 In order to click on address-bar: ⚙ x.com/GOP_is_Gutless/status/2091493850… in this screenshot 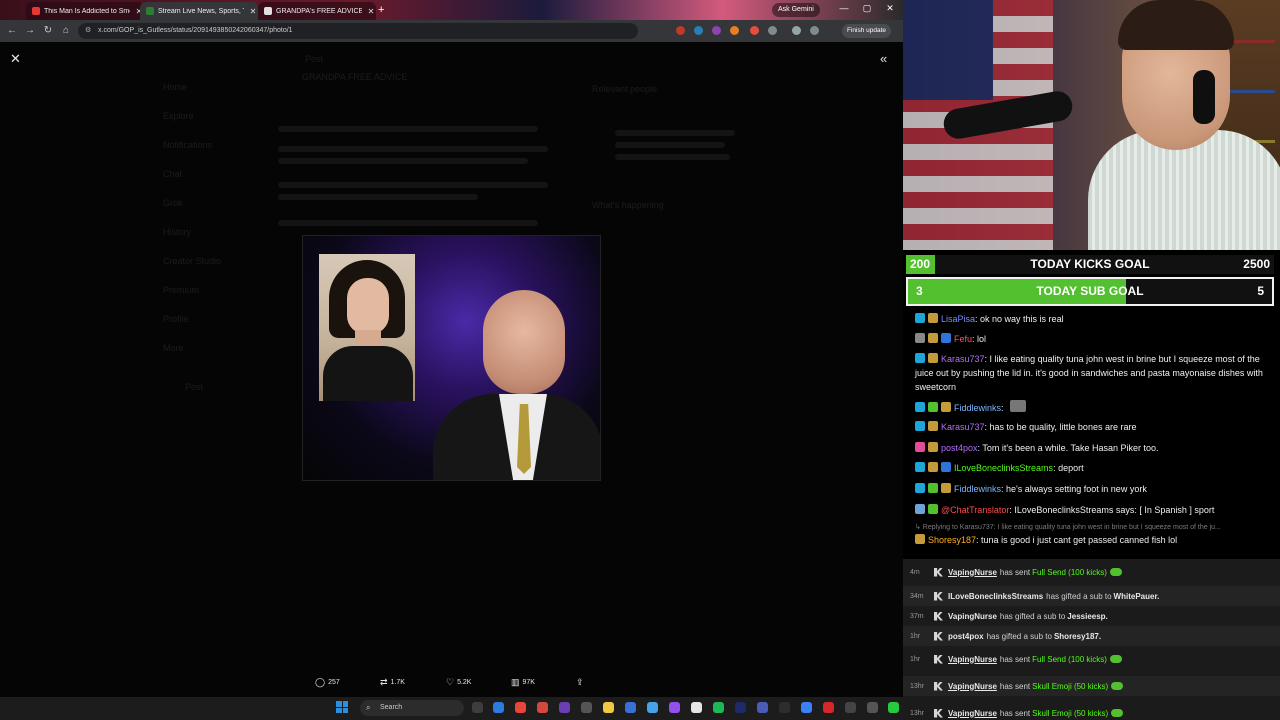, I will do `click(358, 31)`.